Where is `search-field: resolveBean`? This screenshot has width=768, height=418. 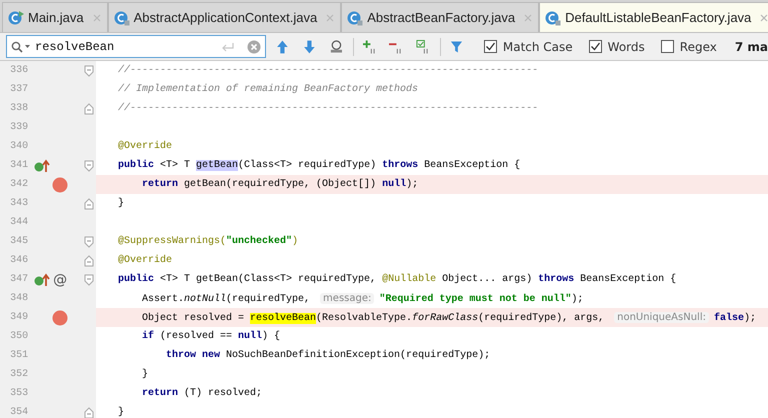 search-field: resolveBean is located at coordinates (136, 46).